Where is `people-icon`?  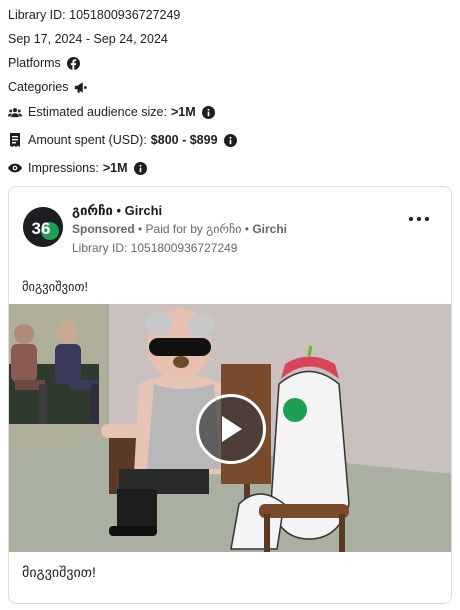
people-icon is located at coordinates (15, 112).